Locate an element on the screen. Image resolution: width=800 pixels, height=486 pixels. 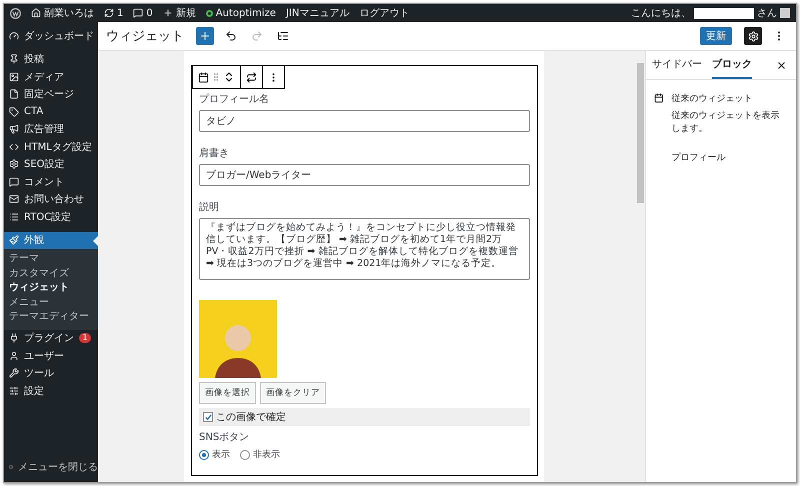
sidebar-item: 投稿 is located at coordinates (51, 59).